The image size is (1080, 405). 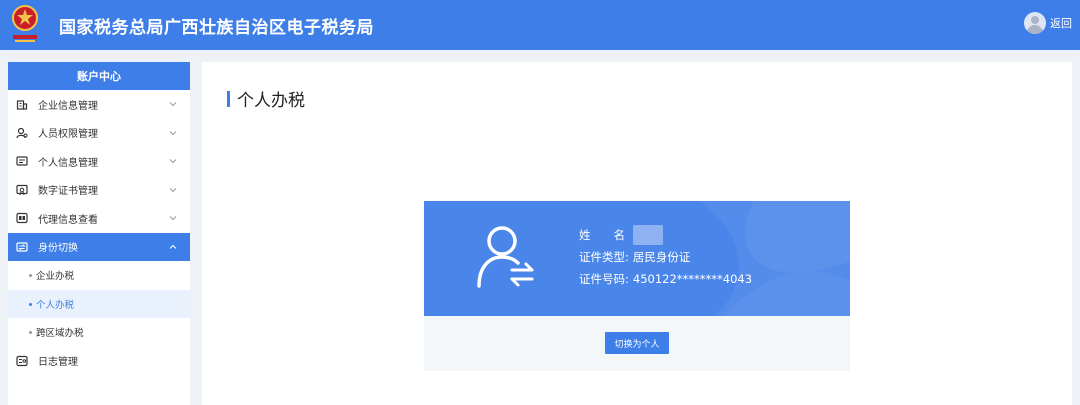 I want to click on site-title: 国家税务总局广西壮族自治区电子税务局, so click(x=216, y=28).